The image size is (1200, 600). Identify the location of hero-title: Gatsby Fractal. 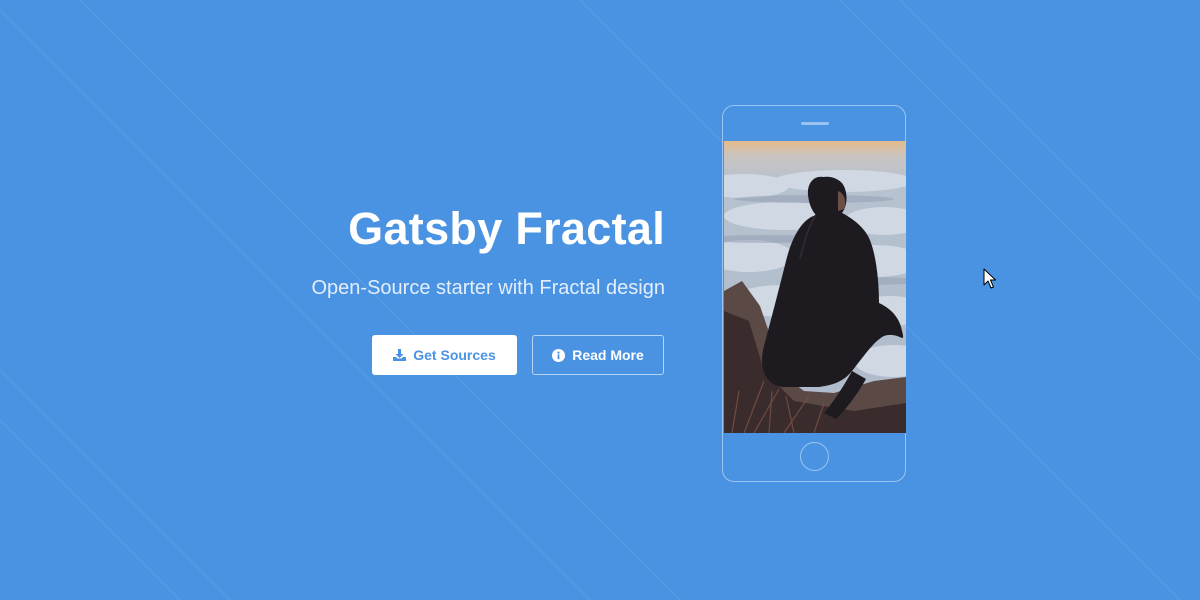
(506, 228).